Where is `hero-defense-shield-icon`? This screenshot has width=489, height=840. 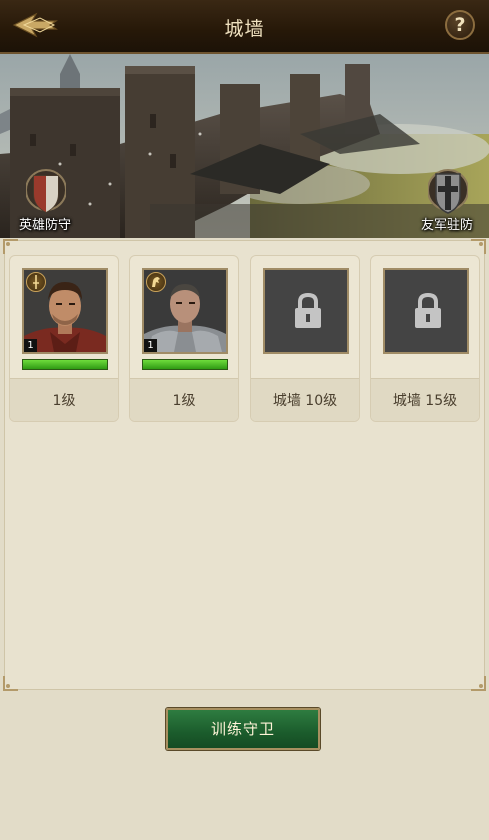
hero-defense-shield-icon is located at coordinates (46, 191).